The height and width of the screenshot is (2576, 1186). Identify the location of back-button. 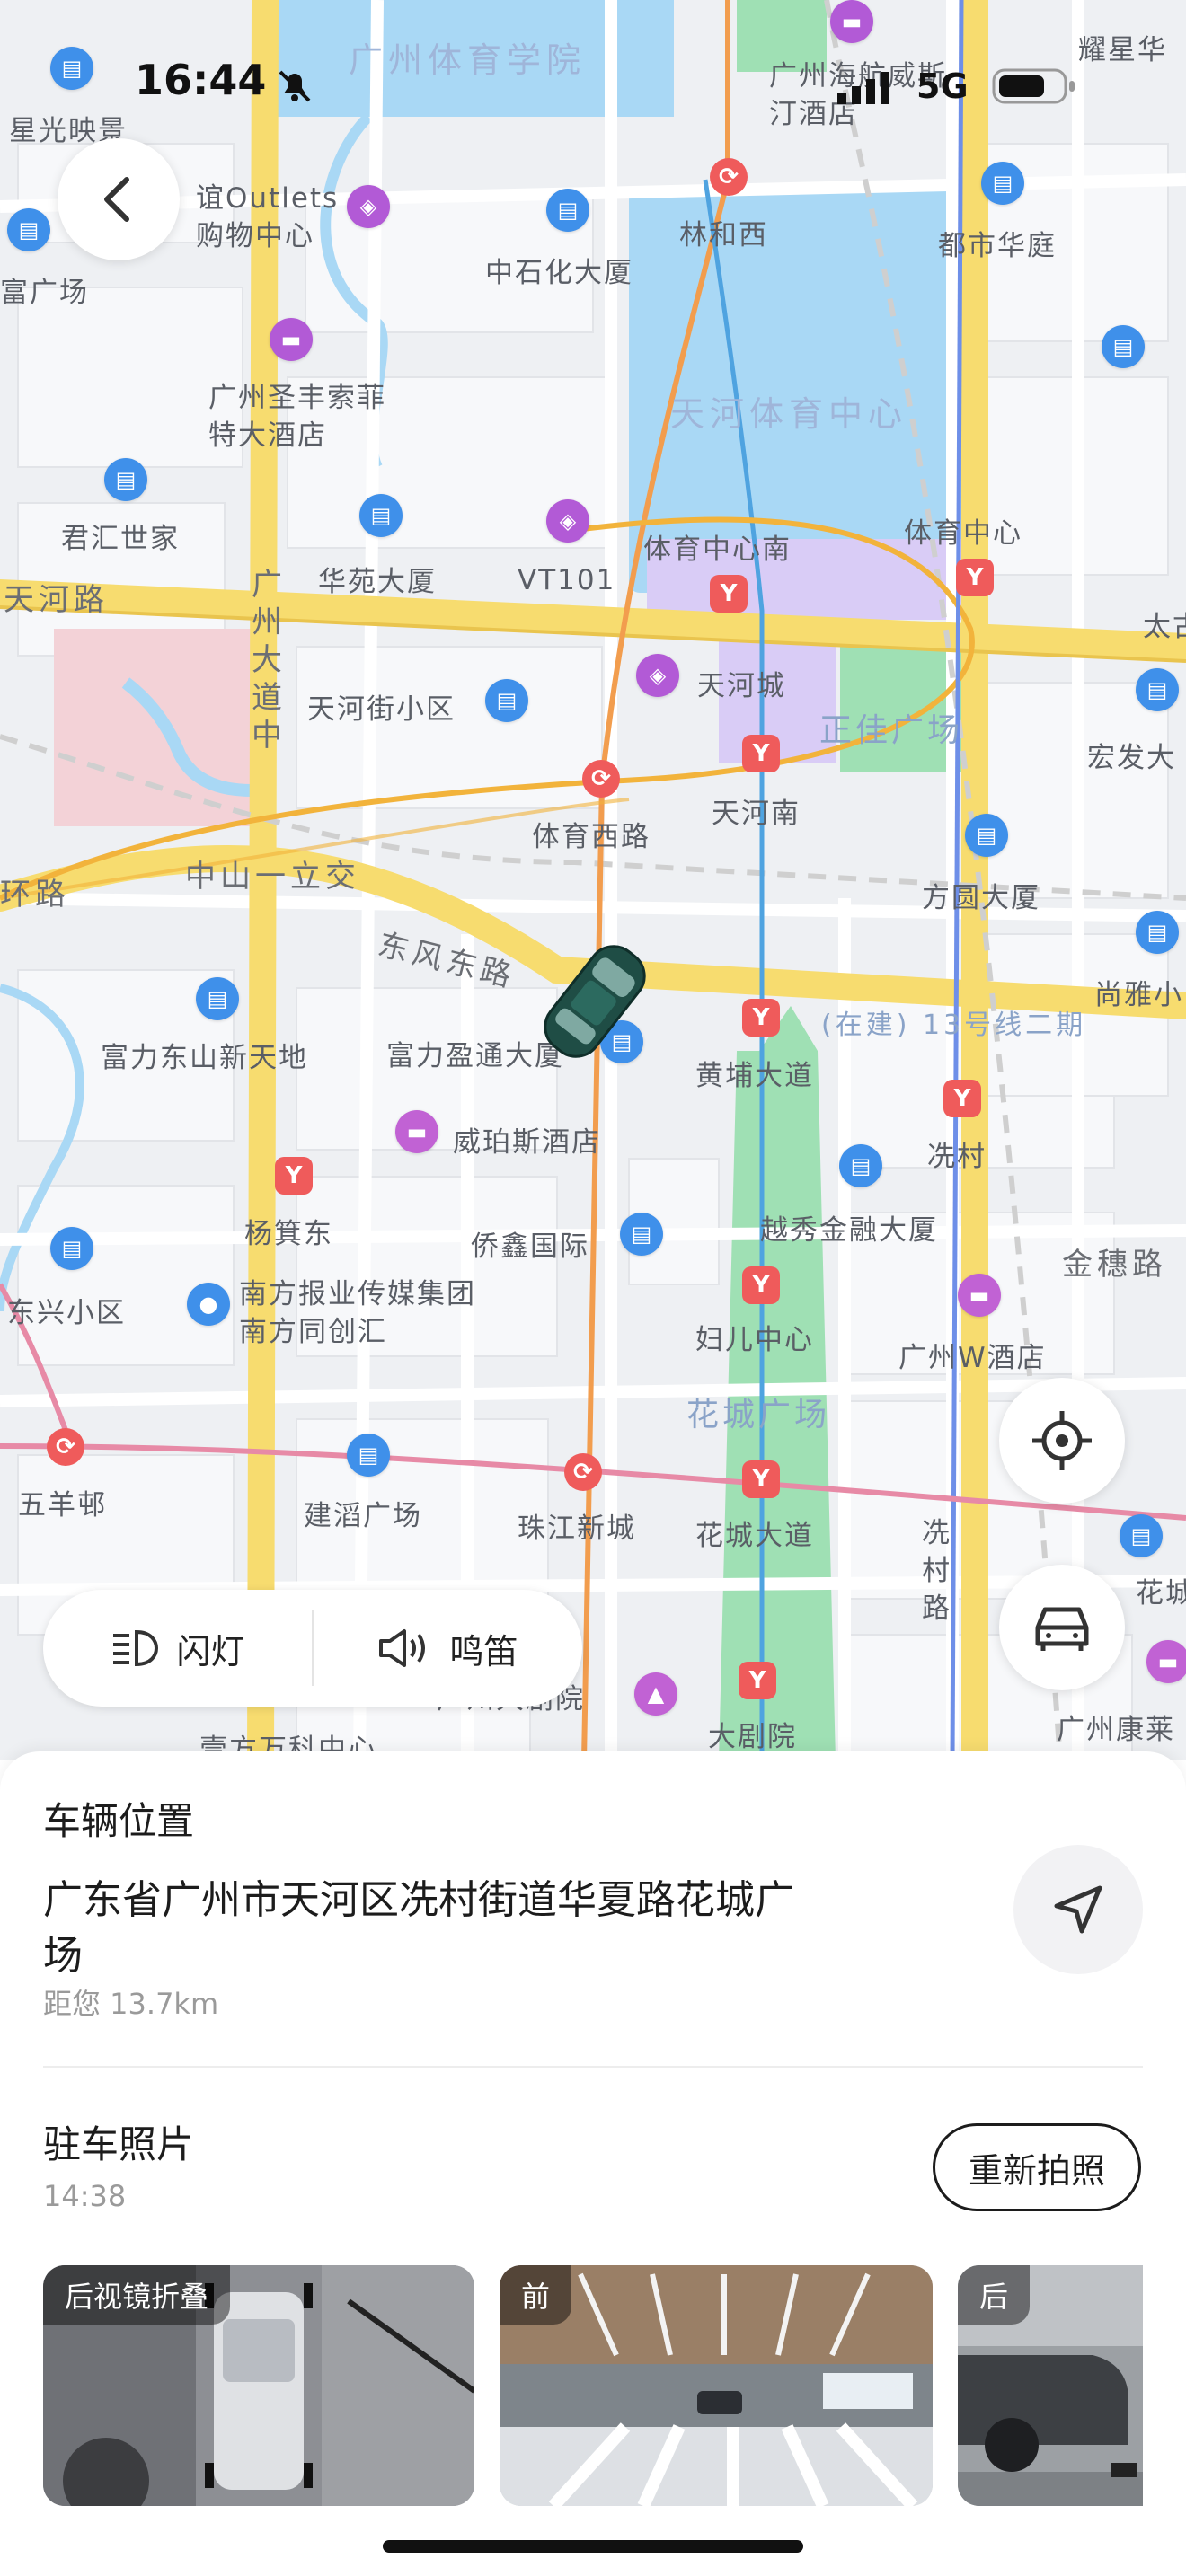
(119, 199).